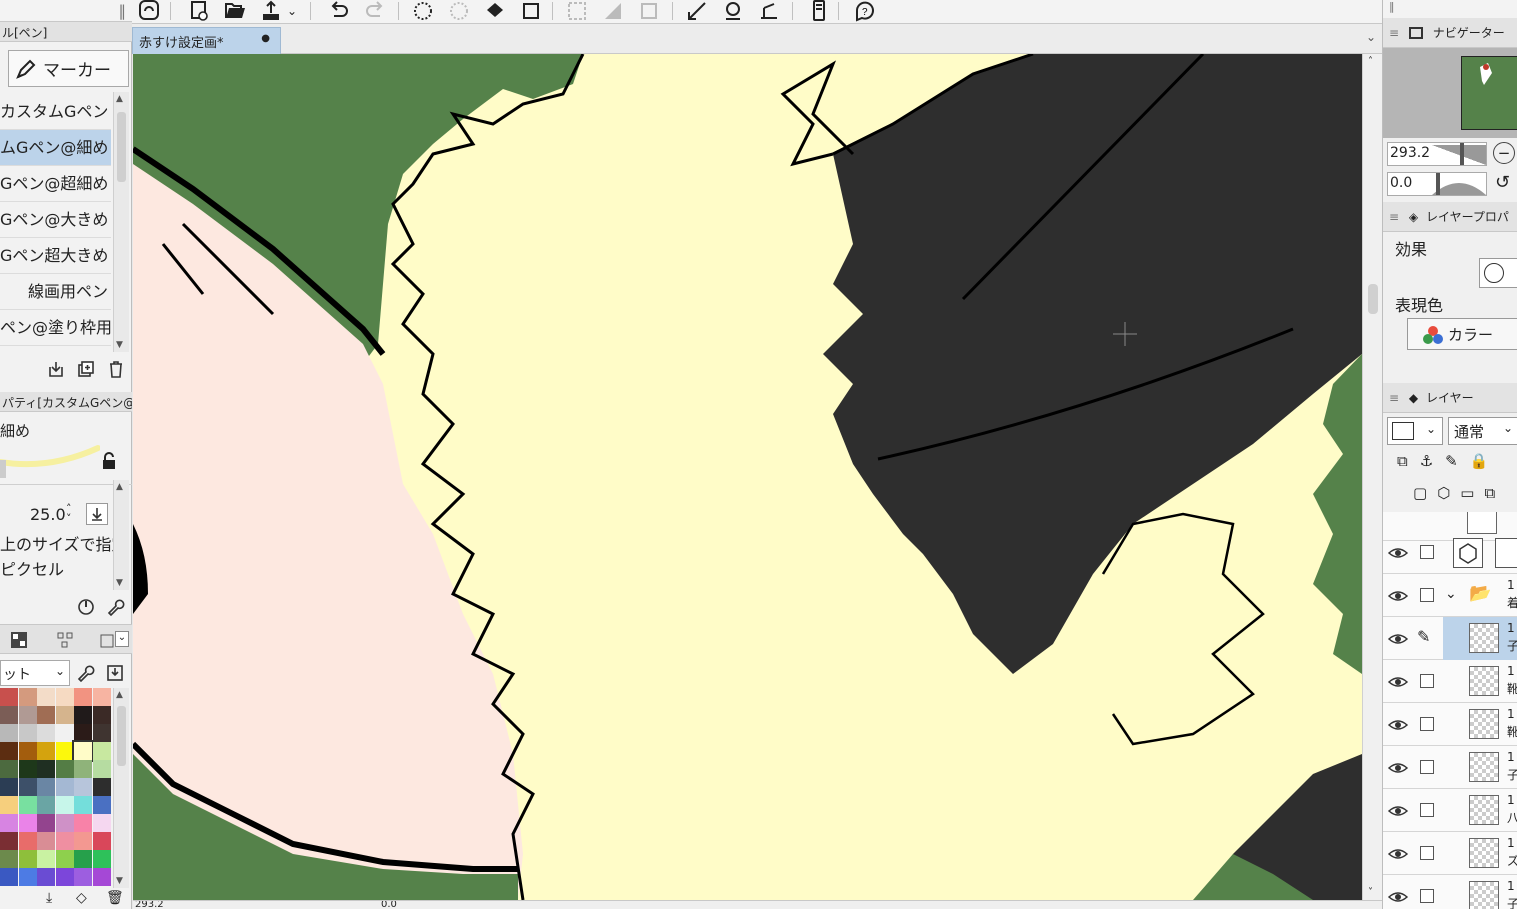  Describe the element at coordinates (1370, 892) in the screenshot. I see `scroll-down-icon: ˅` at that location.